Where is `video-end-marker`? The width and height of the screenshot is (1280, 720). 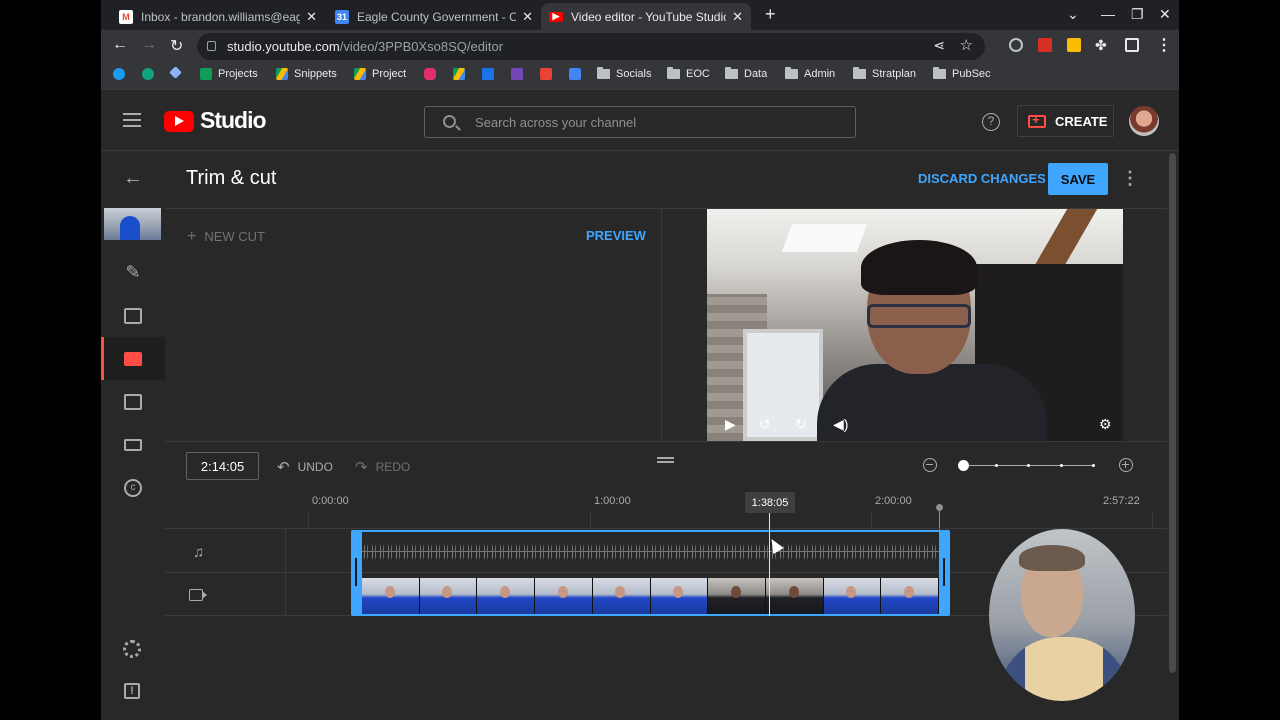 video-end-marker is located at coordinates (939, 507).